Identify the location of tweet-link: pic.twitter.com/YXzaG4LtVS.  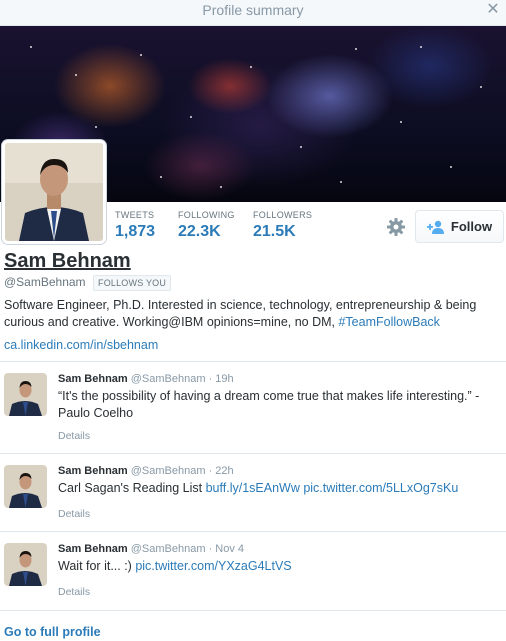
(213, 566).